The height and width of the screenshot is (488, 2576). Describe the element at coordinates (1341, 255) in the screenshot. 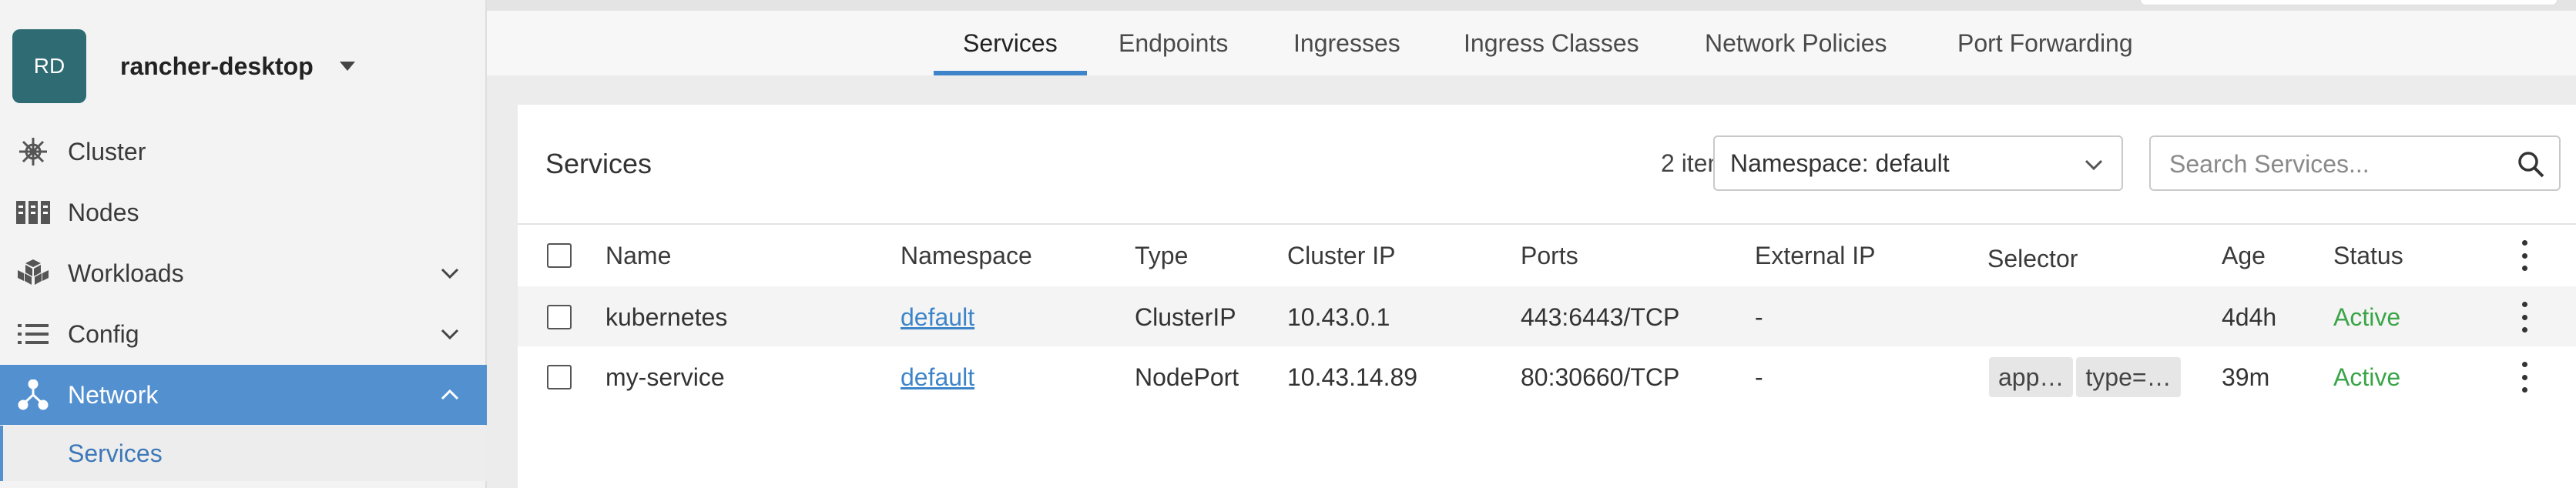

I see `column-header-cluster-ip: Cluster IP` at that location.